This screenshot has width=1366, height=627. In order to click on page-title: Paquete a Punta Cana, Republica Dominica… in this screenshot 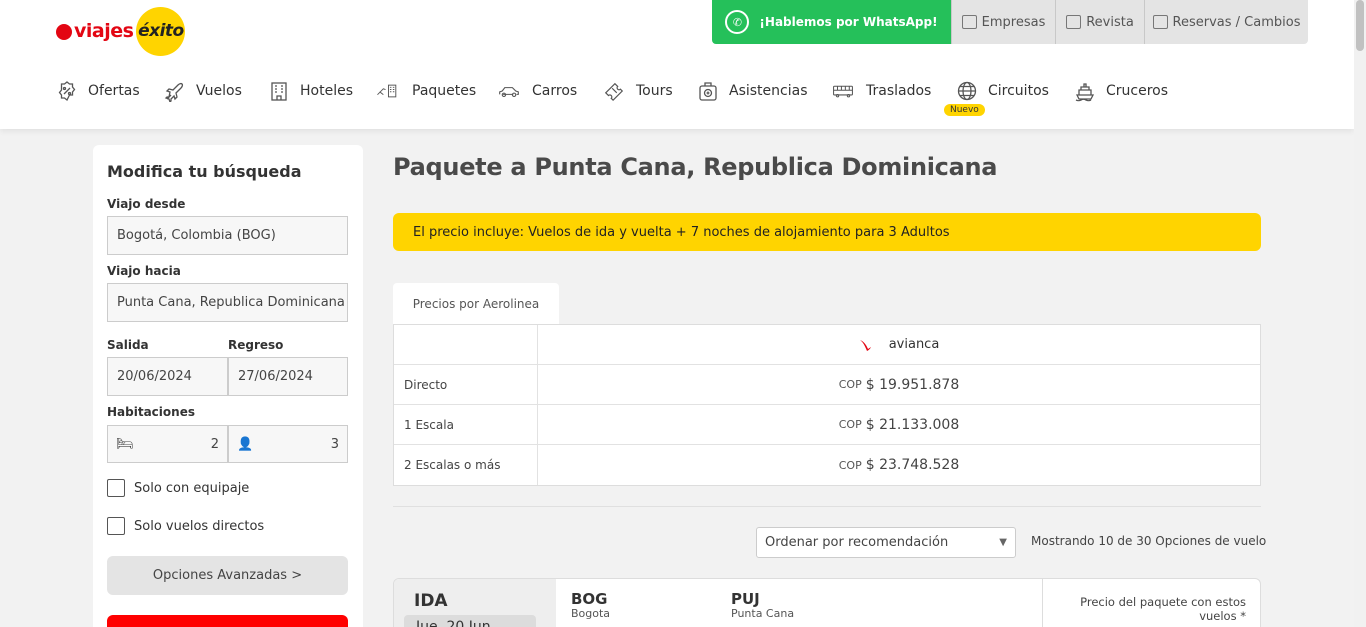, I will do `click(695, 167)`.